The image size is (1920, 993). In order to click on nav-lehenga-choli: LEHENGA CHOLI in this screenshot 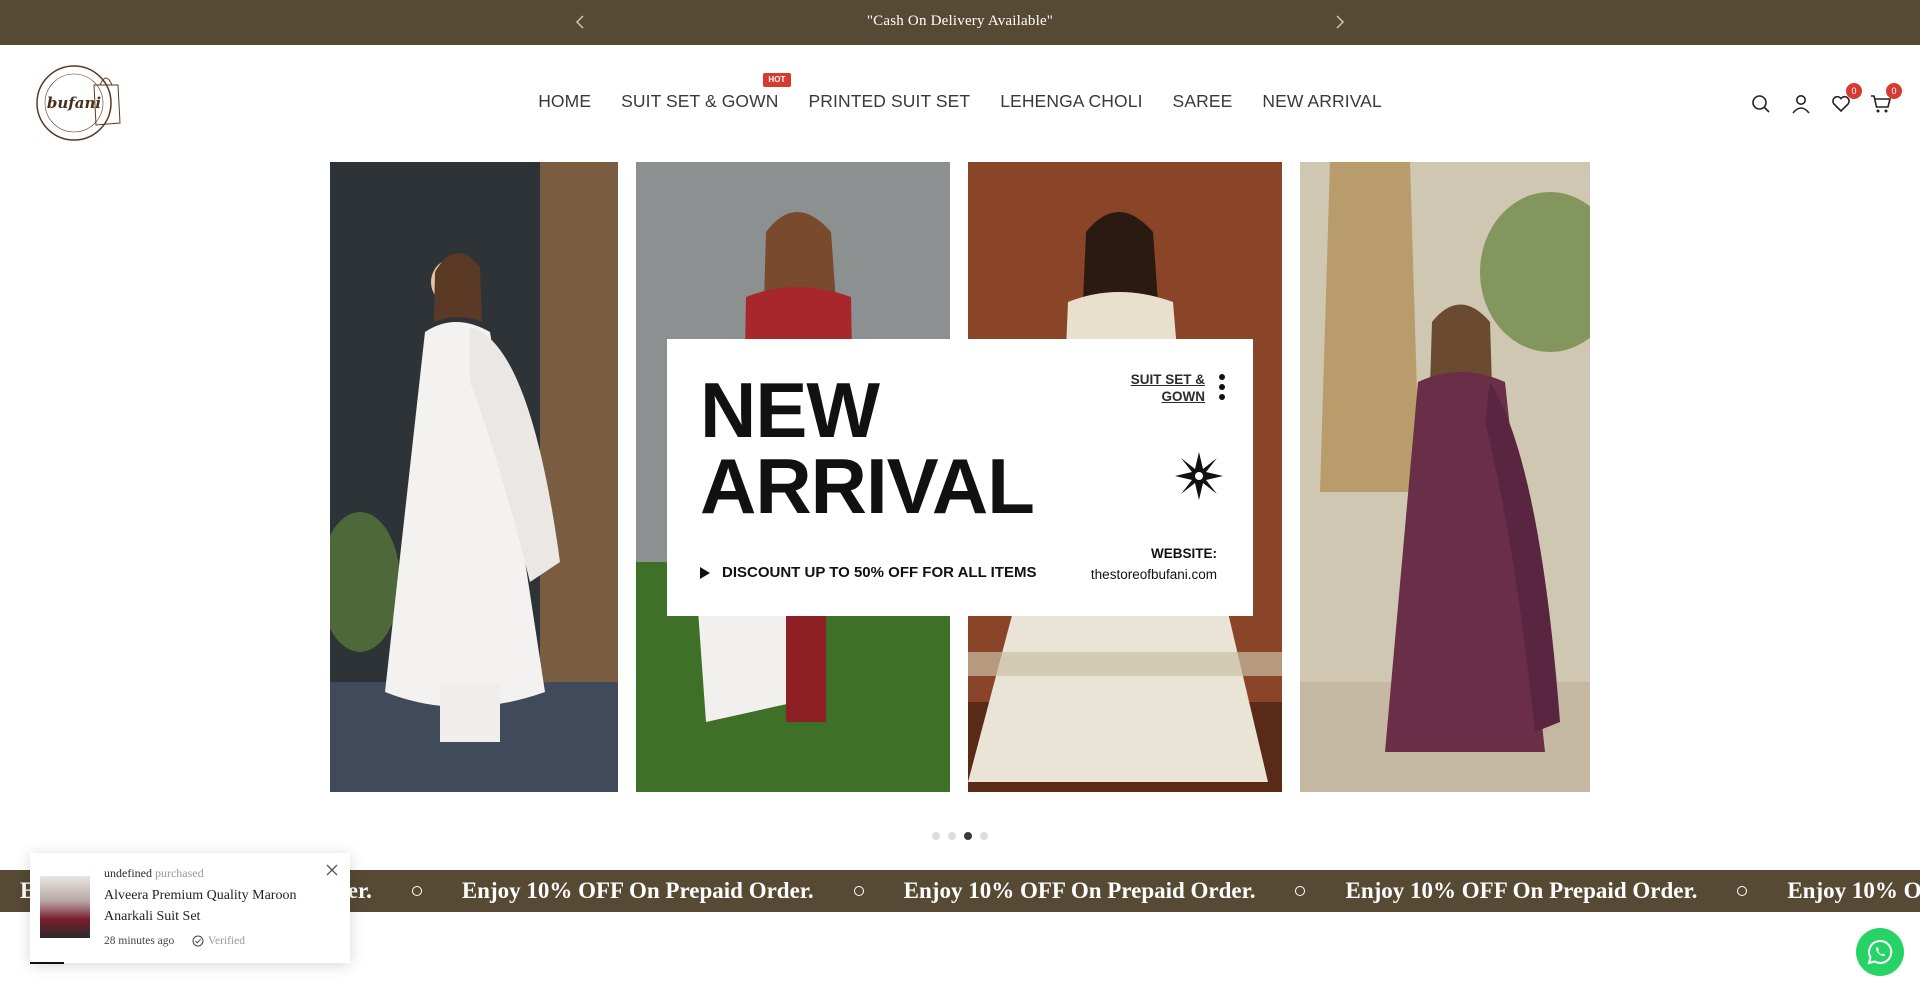, I will do `click(1071, 101)`.